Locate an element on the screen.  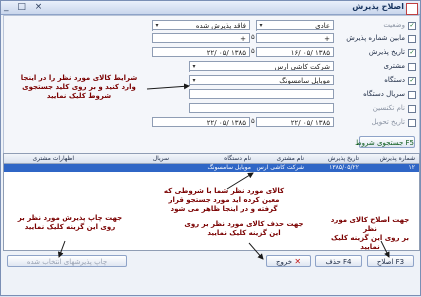
column-header: نام مشتری is located at coordinates (290, 158).